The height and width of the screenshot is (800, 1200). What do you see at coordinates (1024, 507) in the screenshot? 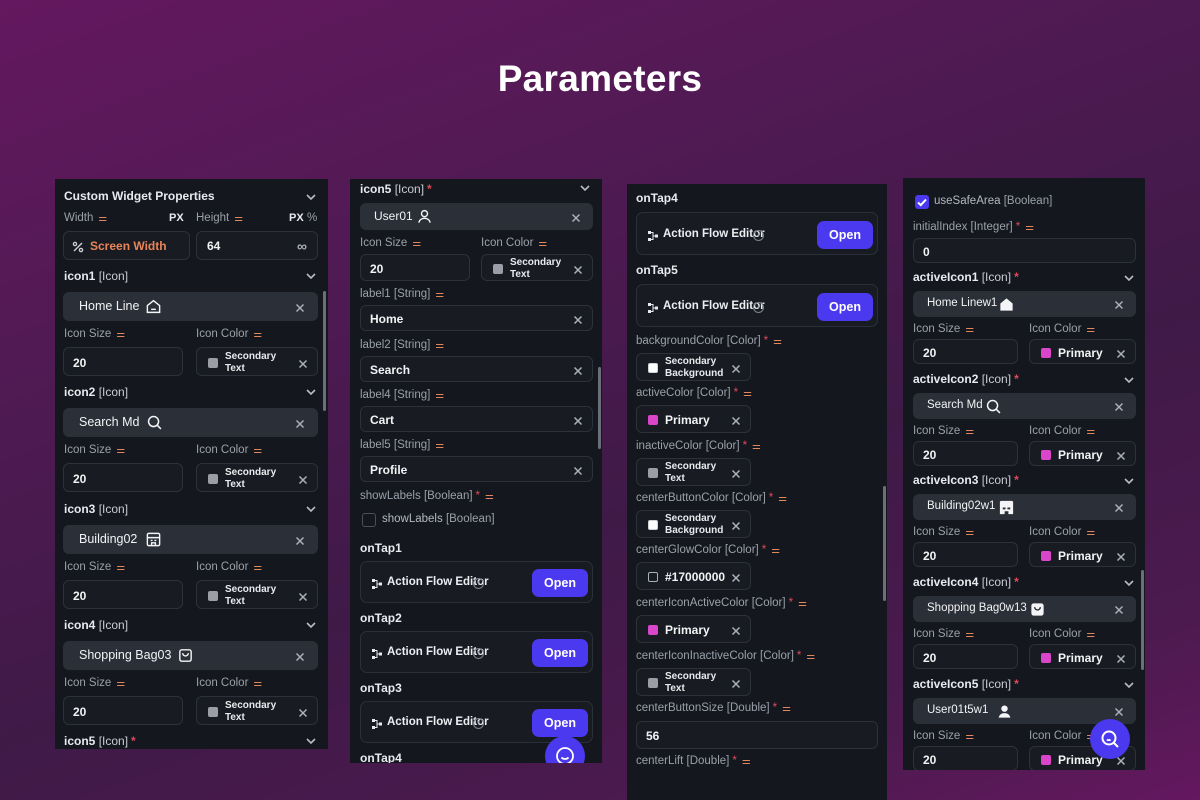
I see `active-icon-selector-3: Building02w1` at bounding box center [1024, 507].